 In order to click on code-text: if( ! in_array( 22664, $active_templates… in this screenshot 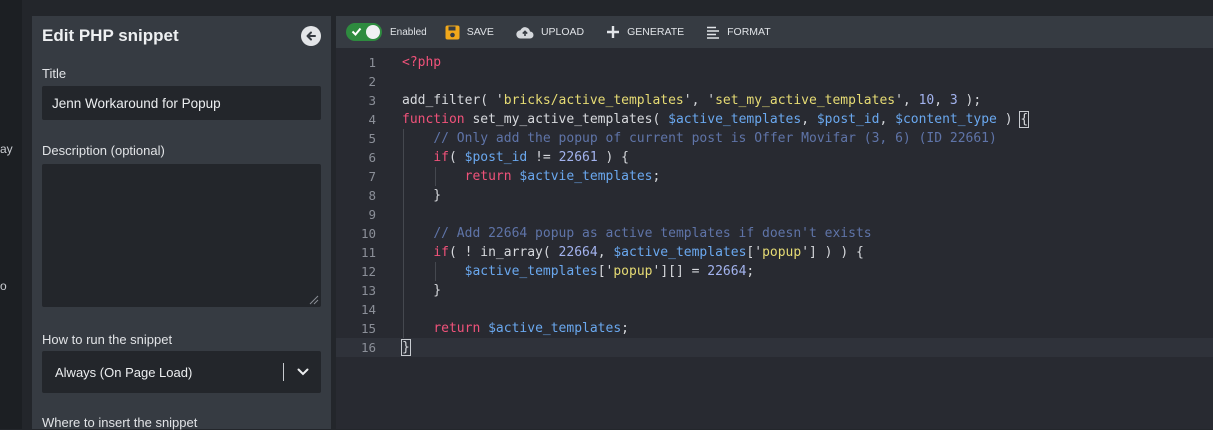, I will do `click(648, 252)`.